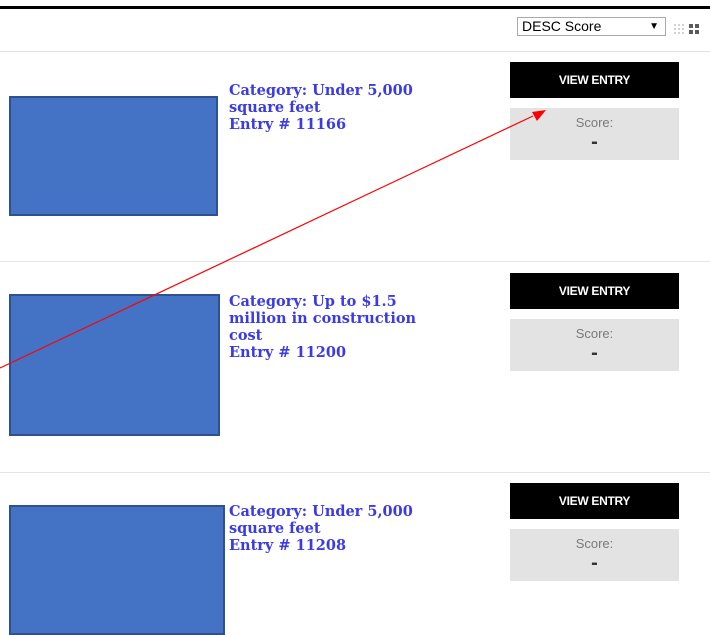 The image size is (710, 635). Describe the element at coordinates (288, 545) in the screenshot. I see `entry-number: Entry # 11208` at that location.